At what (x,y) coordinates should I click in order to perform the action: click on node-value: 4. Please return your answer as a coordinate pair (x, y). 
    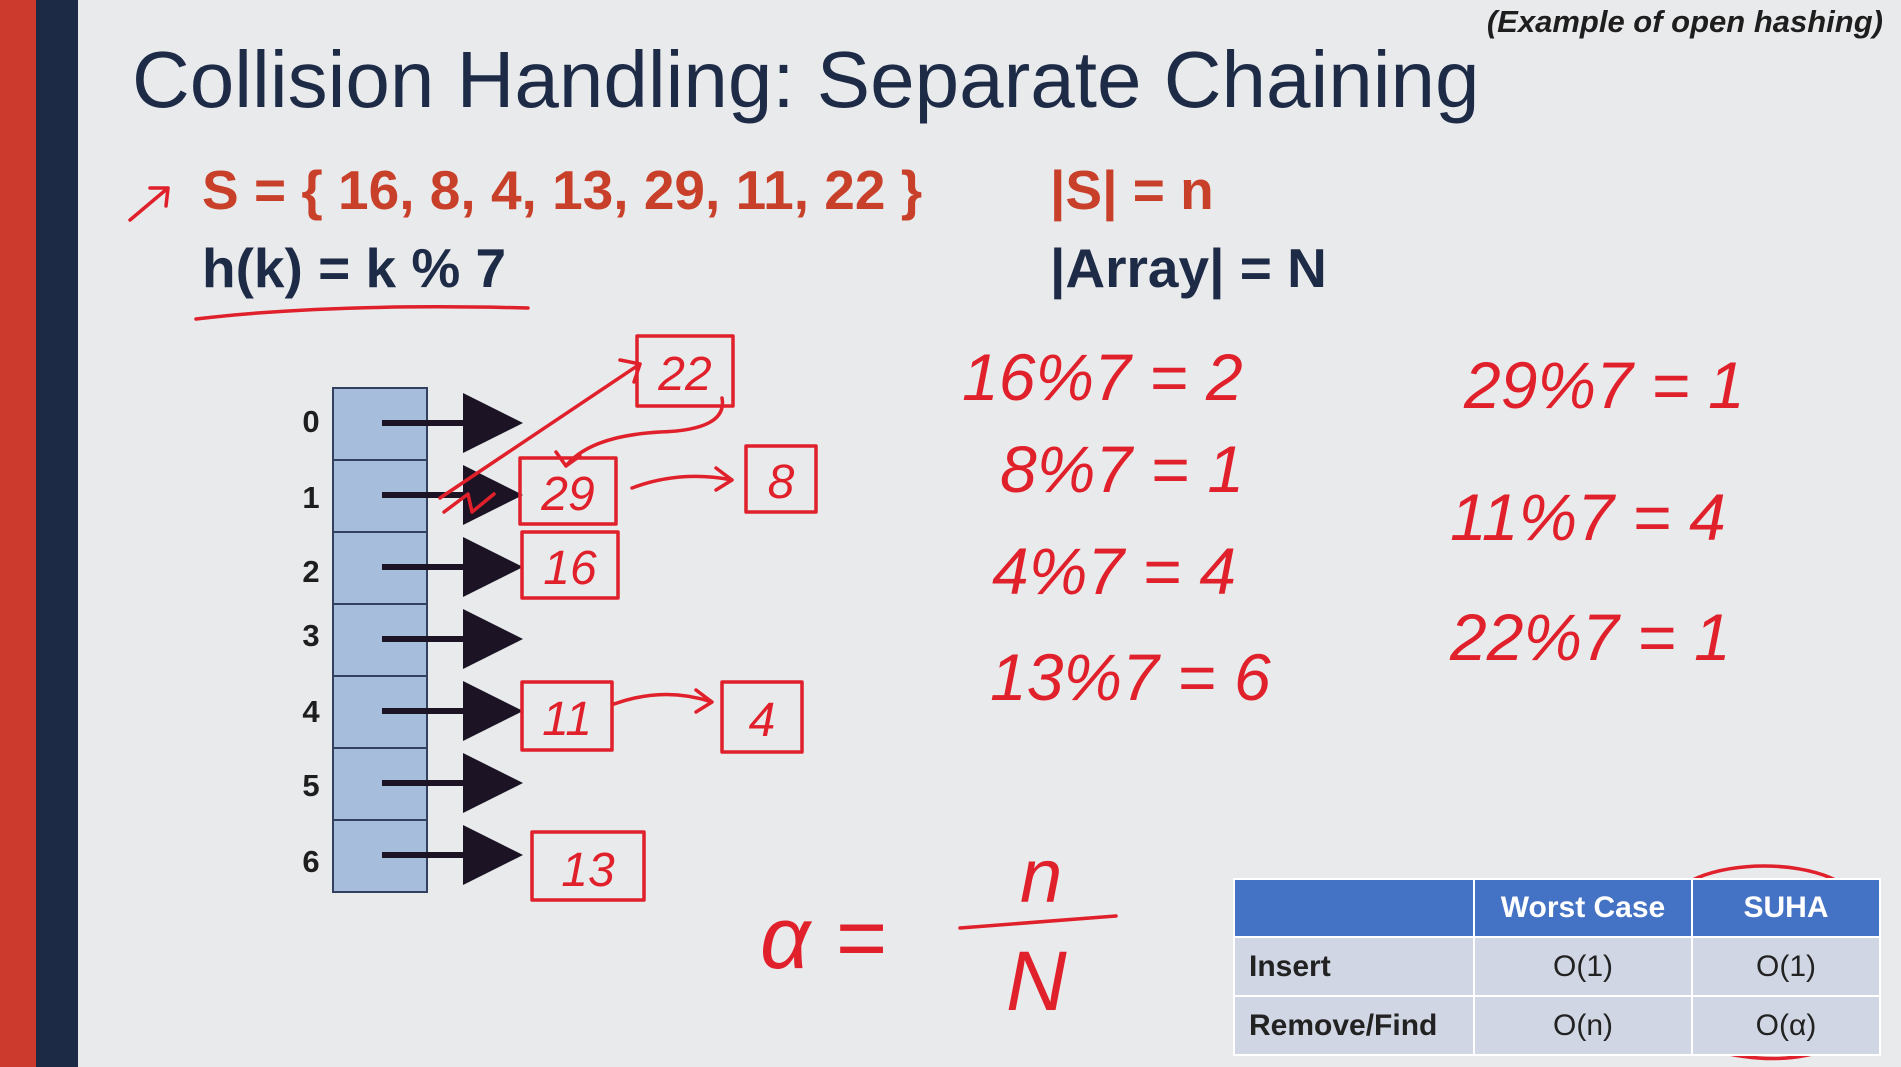
    Looking at the image, I should click on (762, 720).